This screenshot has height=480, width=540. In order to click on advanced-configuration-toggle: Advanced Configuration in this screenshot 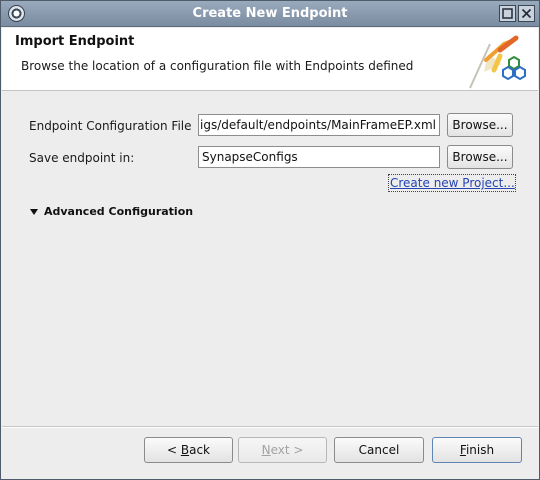, I will do `click(118, 211)`.